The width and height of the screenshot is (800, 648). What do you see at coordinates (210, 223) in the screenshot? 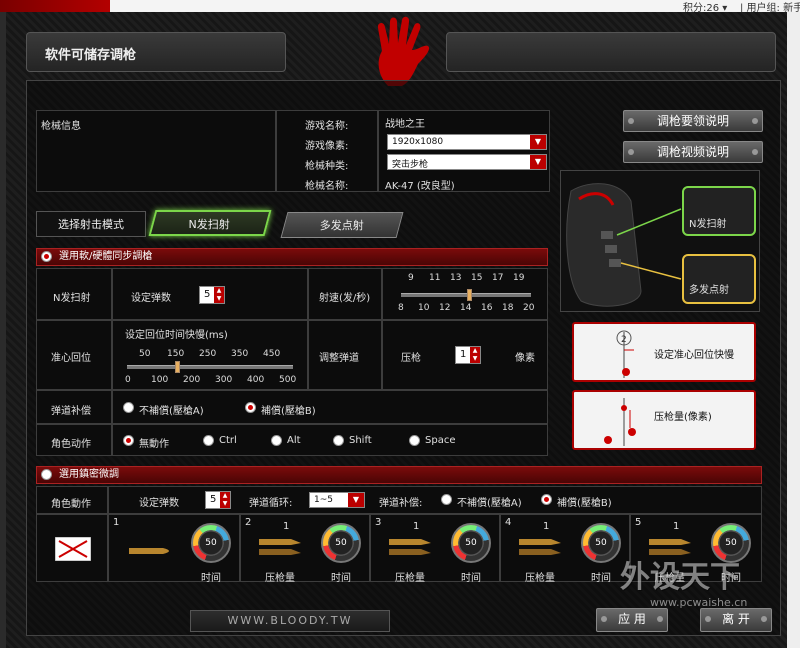
I see `tab-burst-fire: N发扫射` at bounding box center [210, 223].